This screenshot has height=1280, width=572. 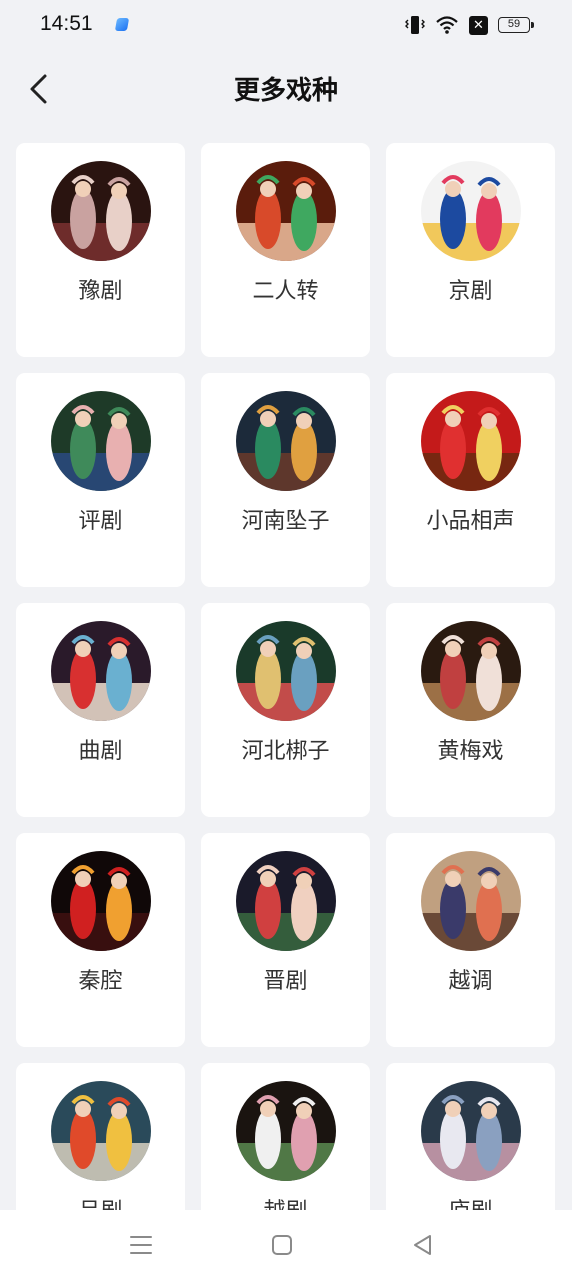 I want to click on back-triangle-icon, so click(x=422, y=1245).